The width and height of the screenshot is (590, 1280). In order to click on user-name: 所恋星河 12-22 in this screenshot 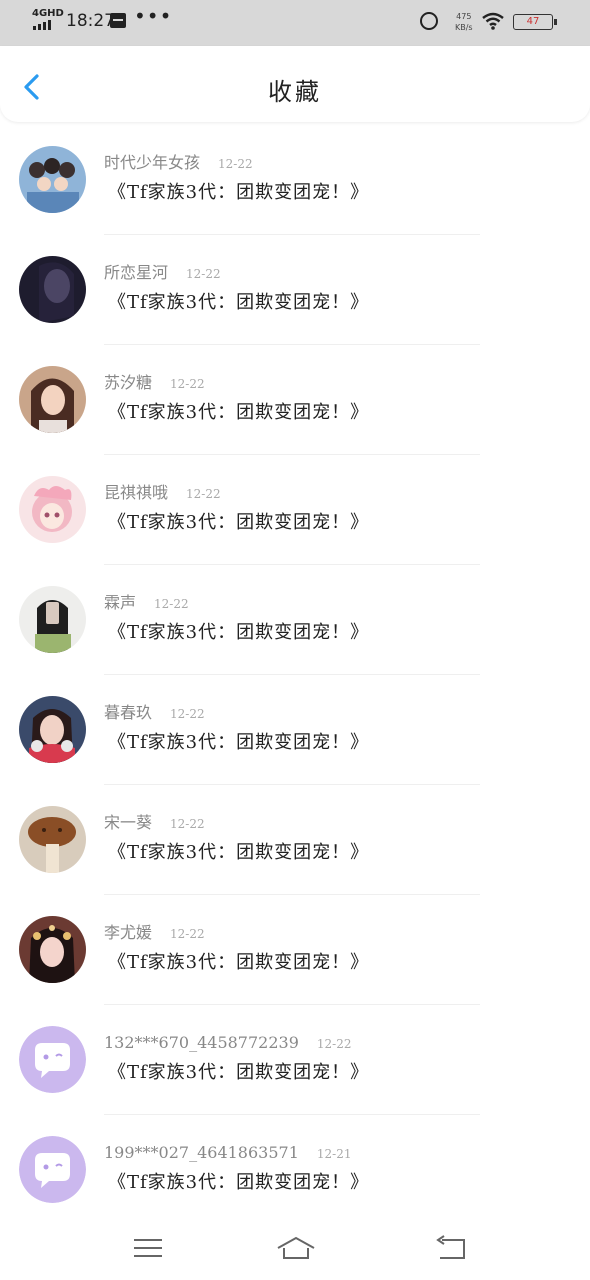, I will do `click(162, 273)`.